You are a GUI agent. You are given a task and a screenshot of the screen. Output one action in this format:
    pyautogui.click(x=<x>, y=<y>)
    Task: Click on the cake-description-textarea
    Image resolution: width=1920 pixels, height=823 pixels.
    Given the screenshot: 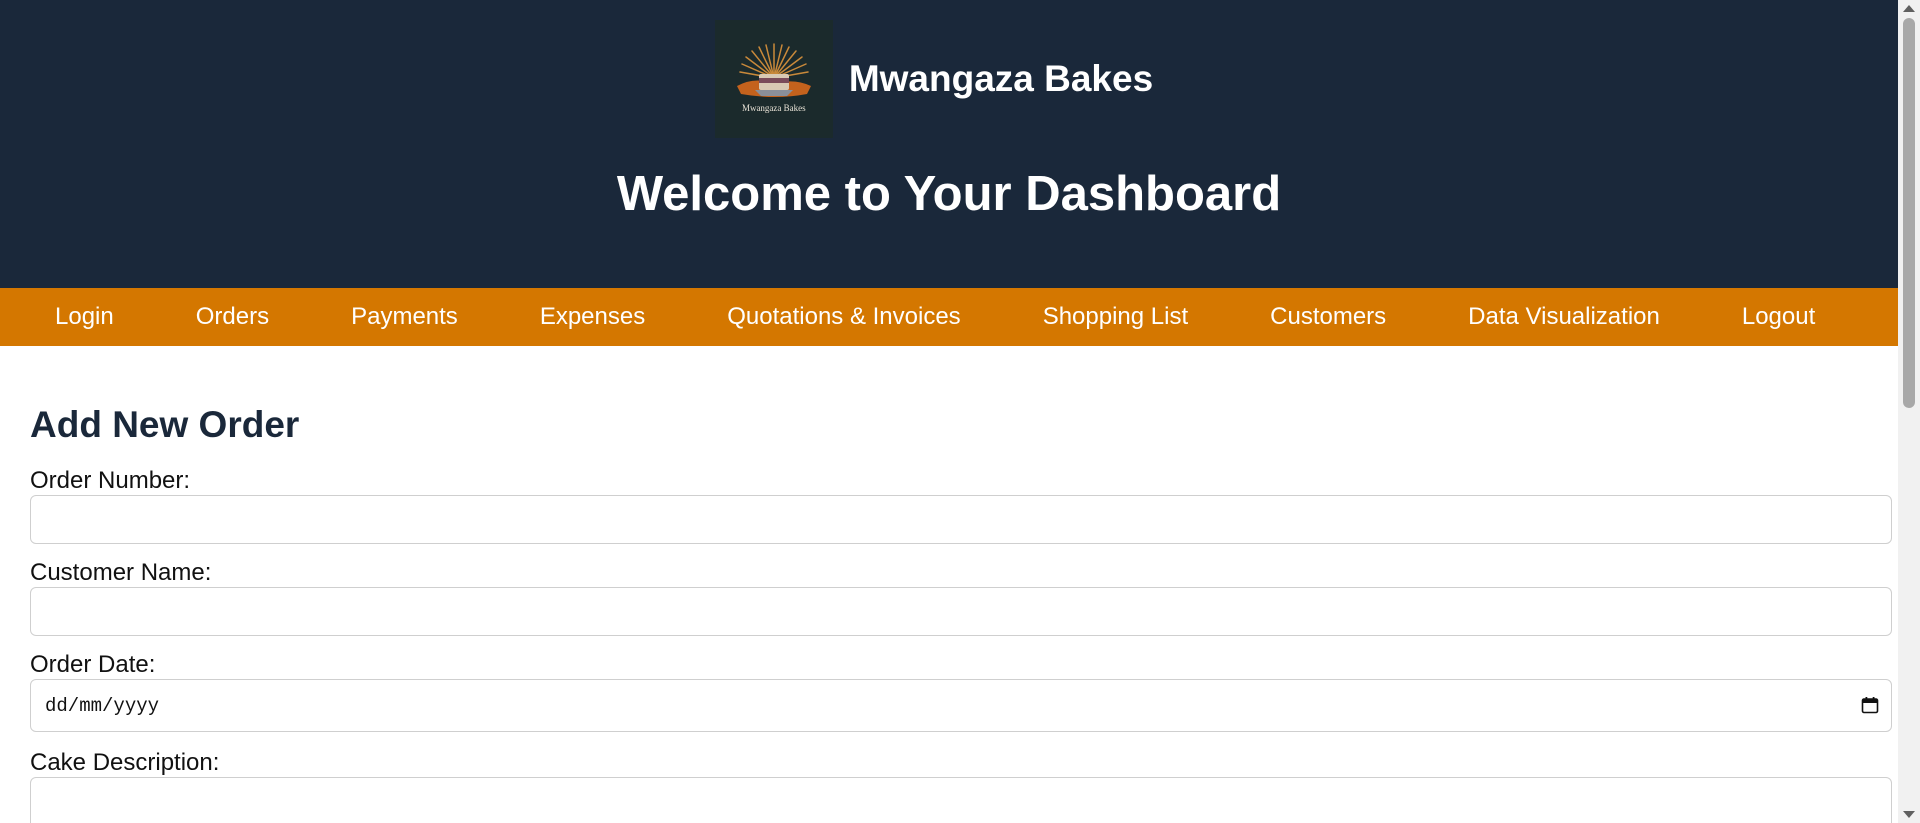 What is the action you would take?
    pyautogui.click(x=961, y=800)
    